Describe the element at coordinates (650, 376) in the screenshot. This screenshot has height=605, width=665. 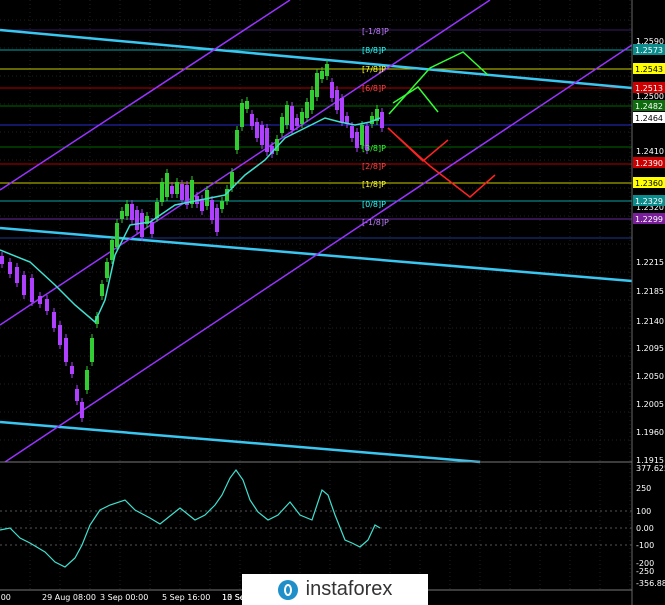
I see `price-label: 1.2050` at that location.